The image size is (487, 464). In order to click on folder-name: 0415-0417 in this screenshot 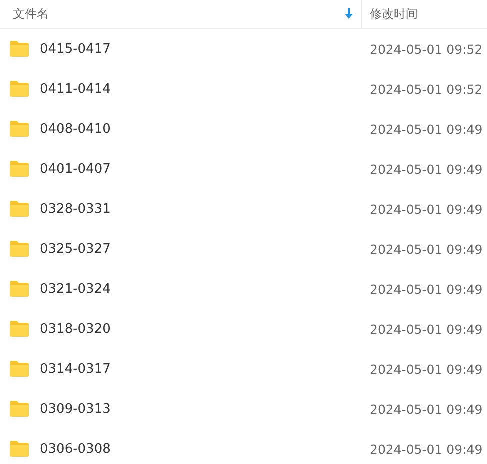, I will do `click(75, 49)`.